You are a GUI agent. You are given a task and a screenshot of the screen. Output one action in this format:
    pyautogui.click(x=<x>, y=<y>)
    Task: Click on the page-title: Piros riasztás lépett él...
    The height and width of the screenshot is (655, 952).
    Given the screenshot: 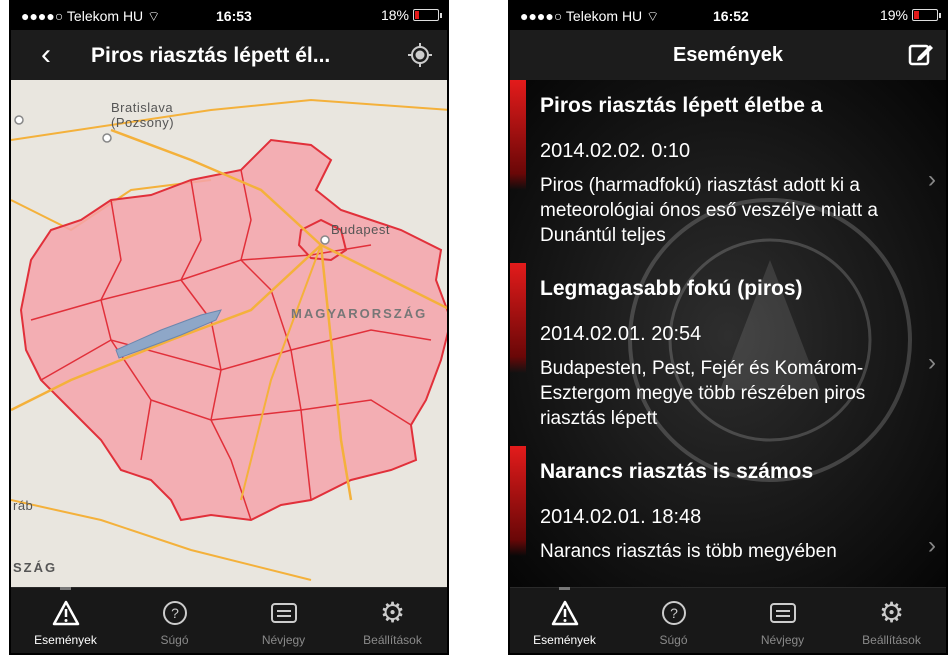 What is the action you would take?
    pyautogui.click(x=211, y=55)
    